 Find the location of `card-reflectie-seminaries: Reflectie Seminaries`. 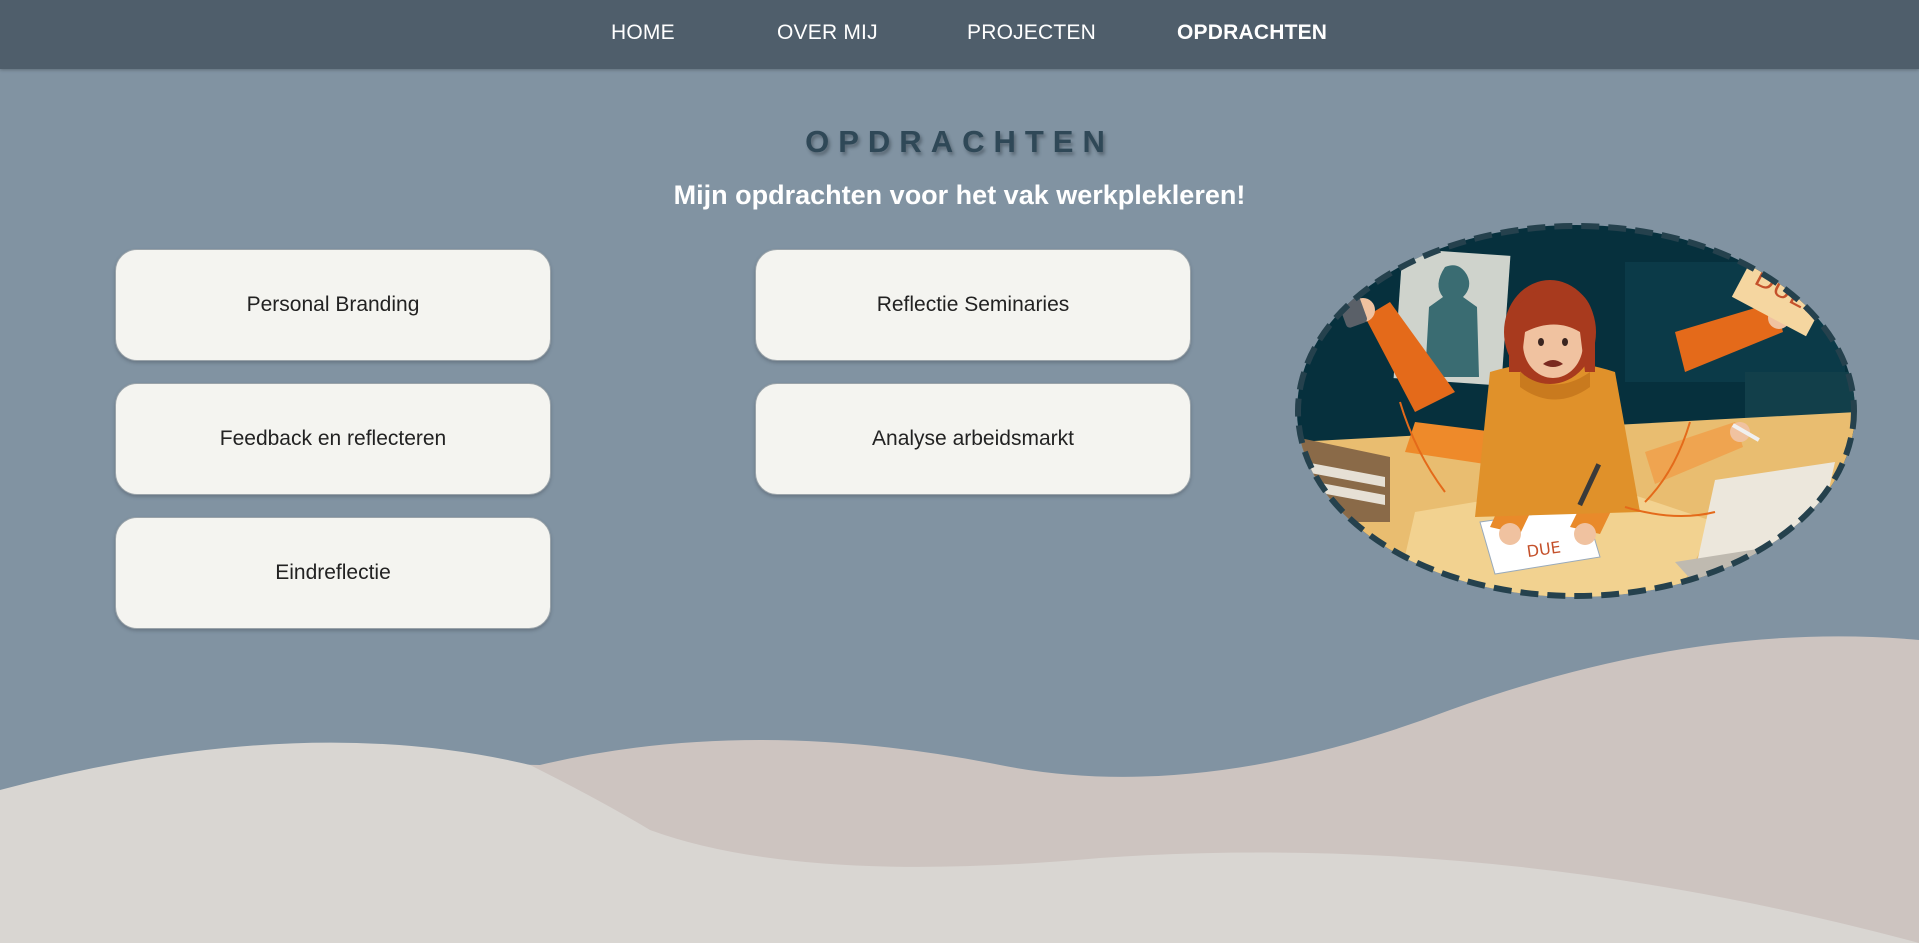

card-reflectie-seminaries: Reflectie Seminaries is located at coordinates (973, 305).